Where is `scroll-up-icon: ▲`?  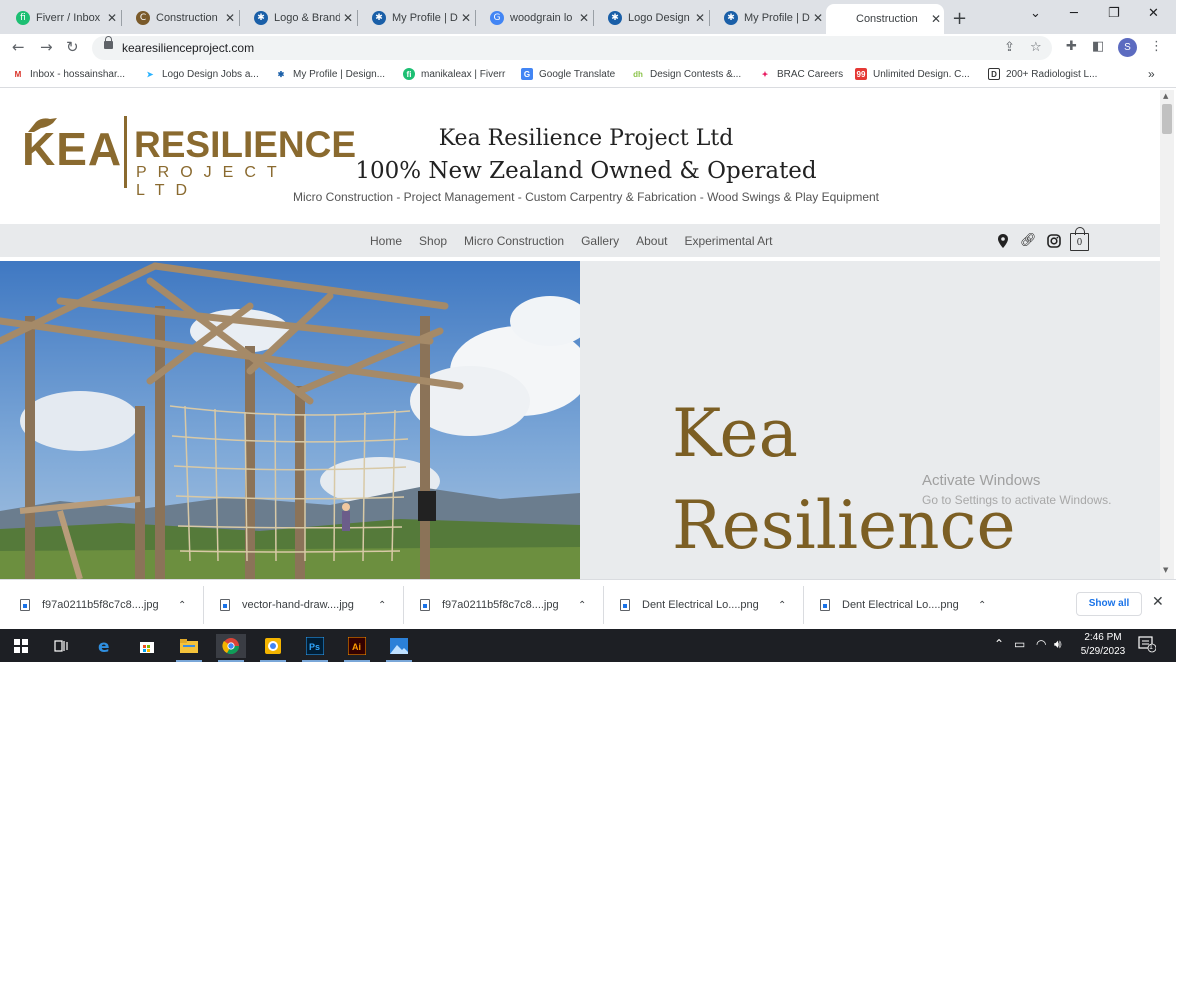
scroll-up-icon: ▲ is located at coordinates (1165, 96).